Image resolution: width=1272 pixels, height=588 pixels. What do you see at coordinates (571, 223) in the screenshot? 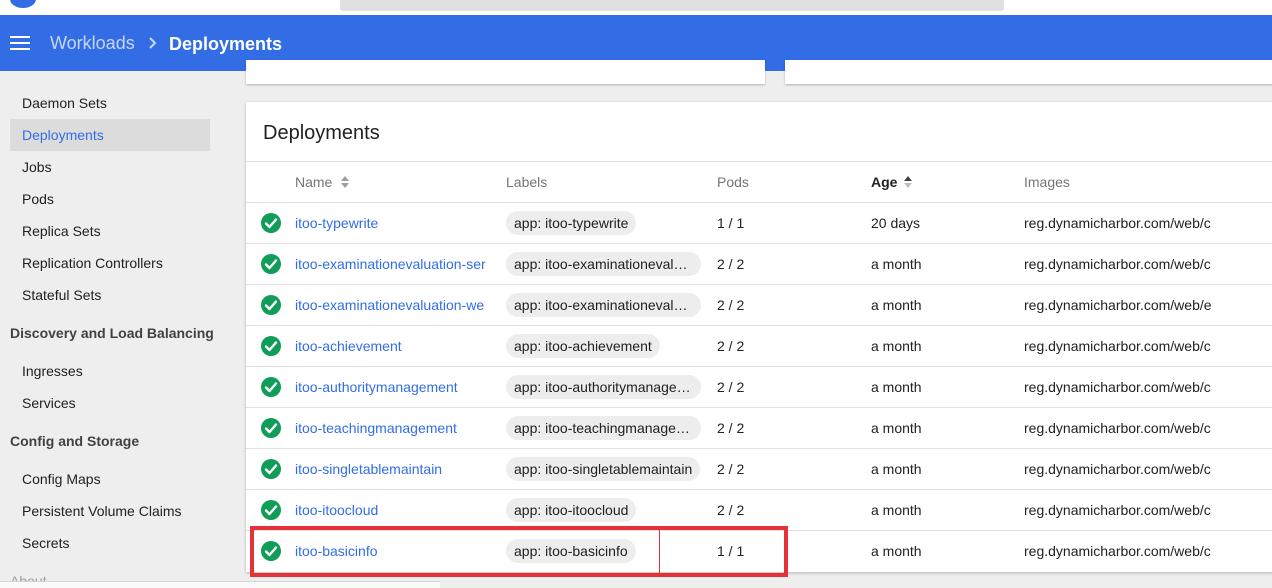
I see `label-chip: app: itoo-typewrite` at bounding box center [571, 223].